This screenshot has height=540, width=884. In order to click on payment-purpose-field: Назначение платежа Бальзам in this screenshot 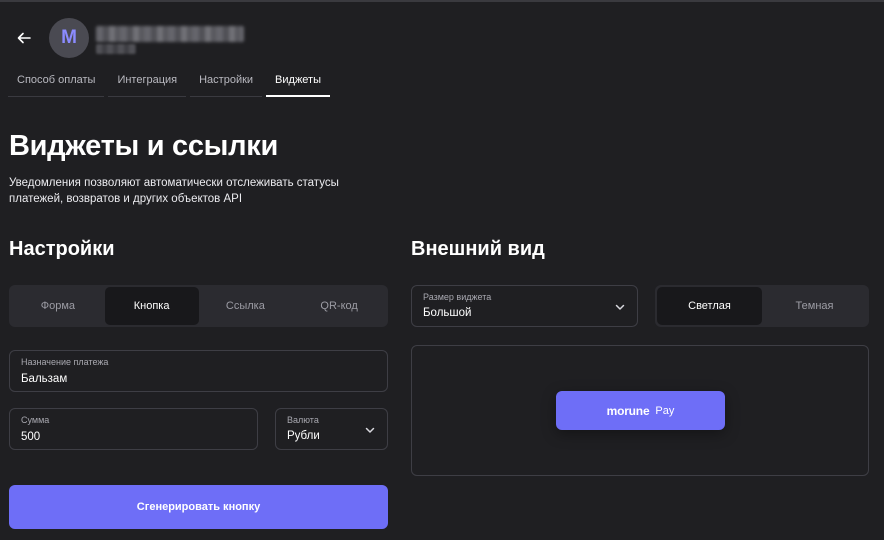, I will do `click(198, 371)`.